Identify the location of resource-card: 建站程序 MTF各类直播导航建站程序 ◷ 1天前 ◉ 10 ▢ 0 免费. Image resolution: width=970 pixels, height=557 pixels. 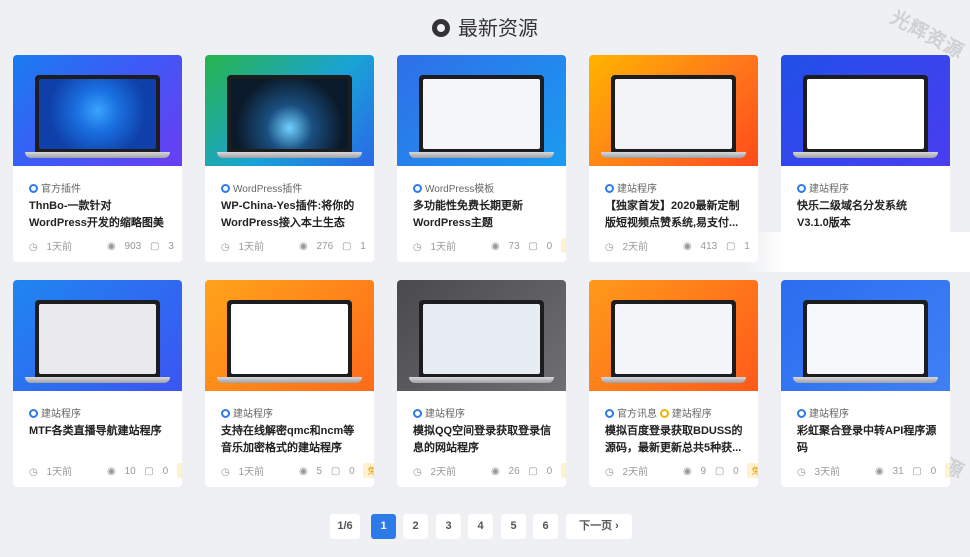
(97, 383).